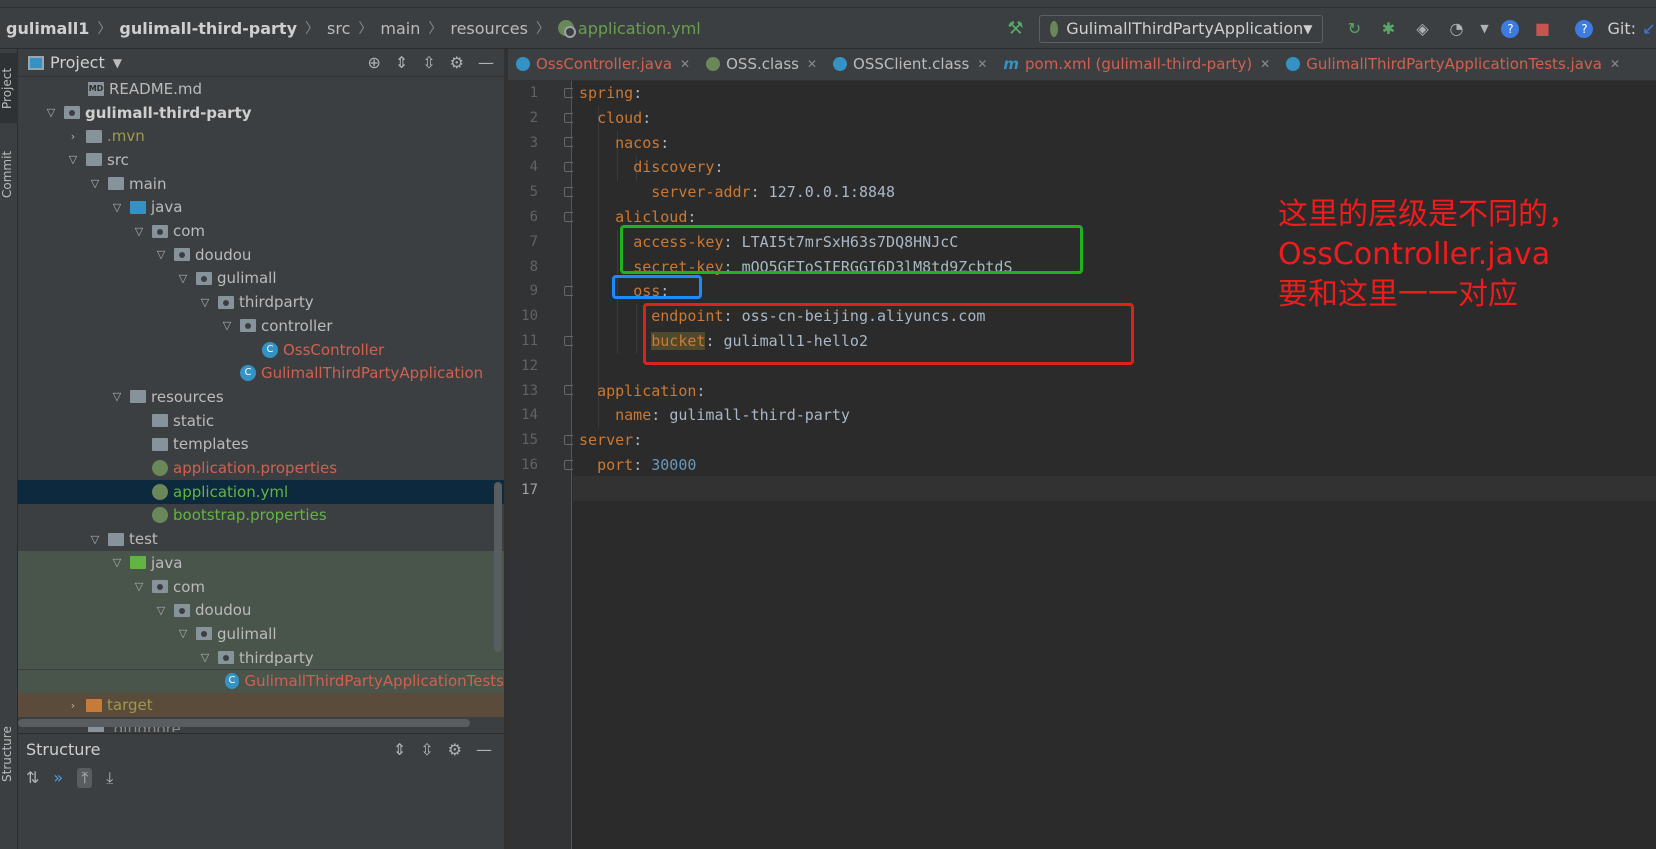 Image resolution: width=1656 pixels, height=849 pixels. Describe the element at coordinates (1388, 29) in the screenshot. I see `debug-bug-icon: ✱` at that location.